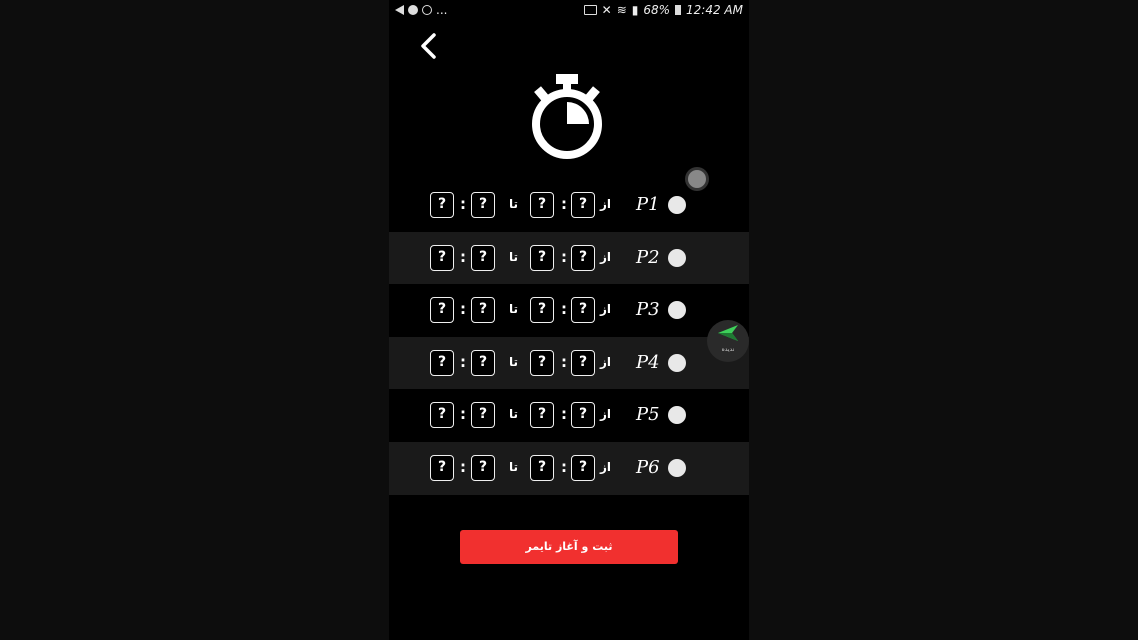 This screenshot has height=640, width=1138. What do you see at coordinates (648, 257) in the screenshot?
I see `period-label: P2` at bounding box center [648, 257].